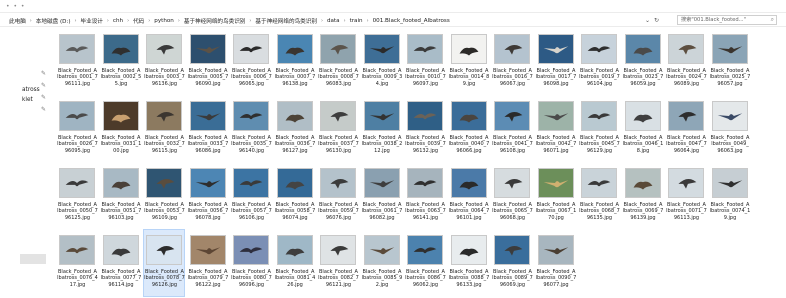  What do you see at coordinates (687, 130) in the screenshot?
I see `file-item: Black_Footed_A lbatross_0047_7 96064.jpg` at bounding box center [687, 130].